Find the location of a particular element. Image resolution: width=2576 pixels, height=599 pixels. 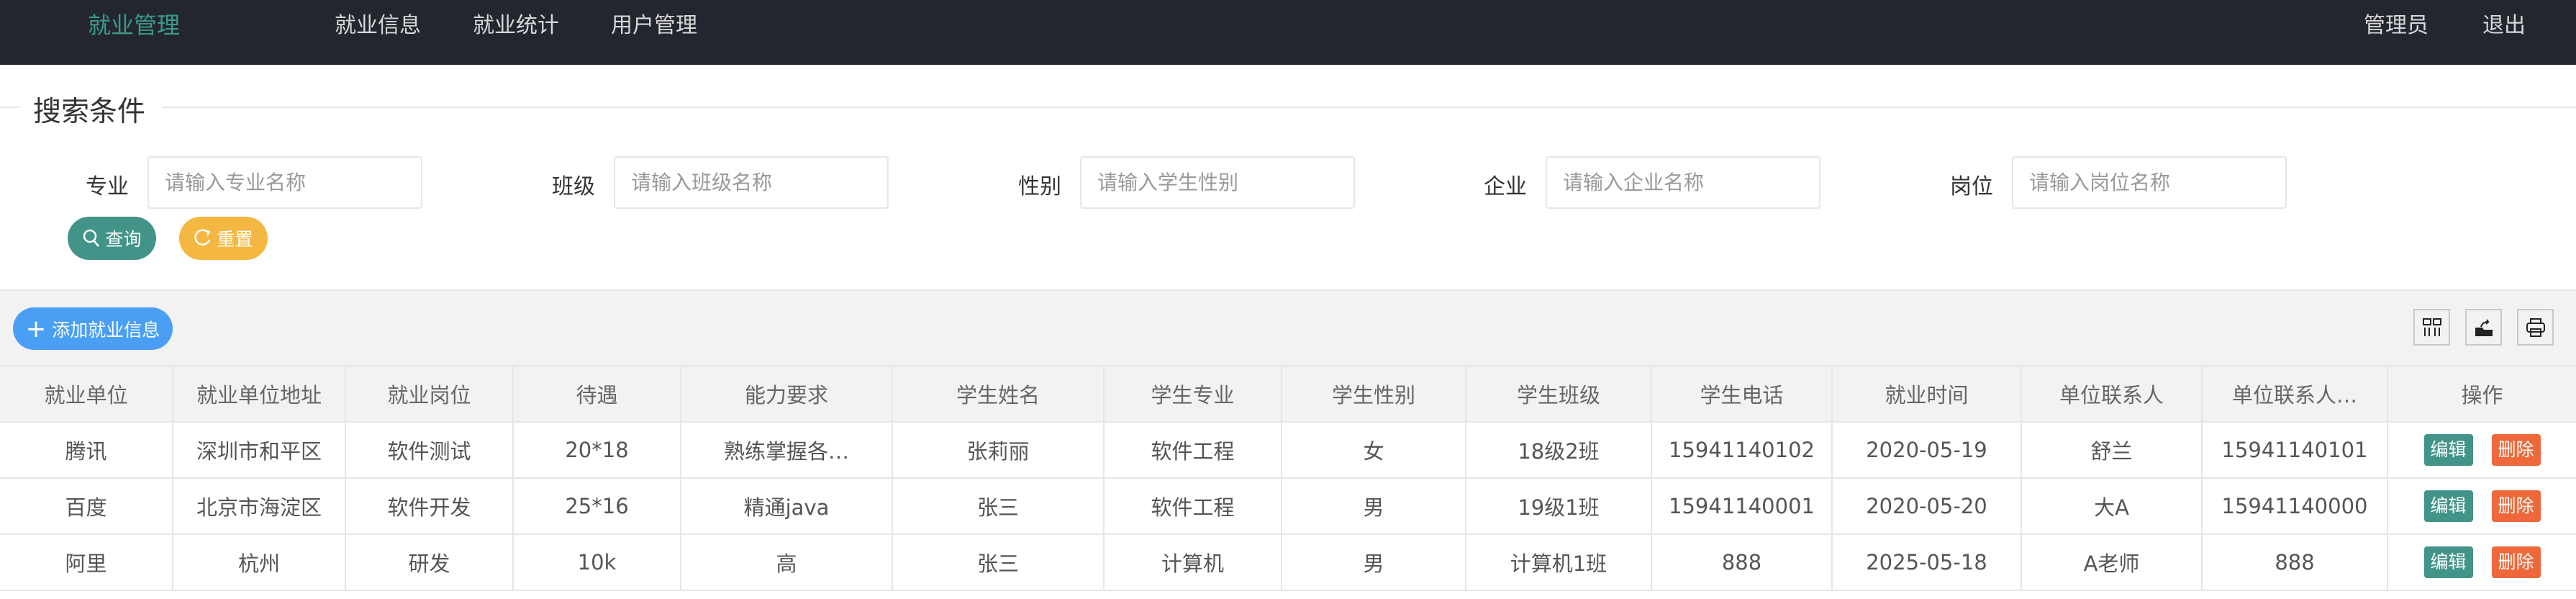

export-button is located at coordinates (2483, 328).